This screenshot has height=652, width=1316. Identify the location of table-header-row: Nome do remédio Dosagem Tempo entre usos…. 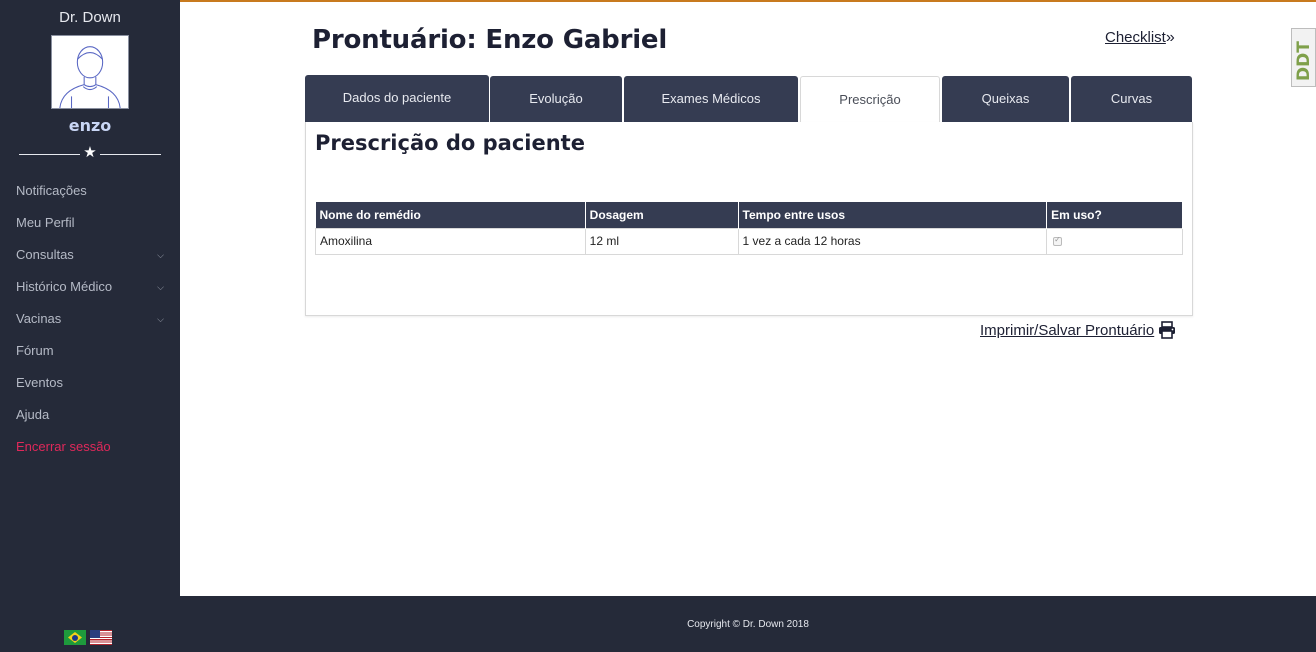
(749, 215).